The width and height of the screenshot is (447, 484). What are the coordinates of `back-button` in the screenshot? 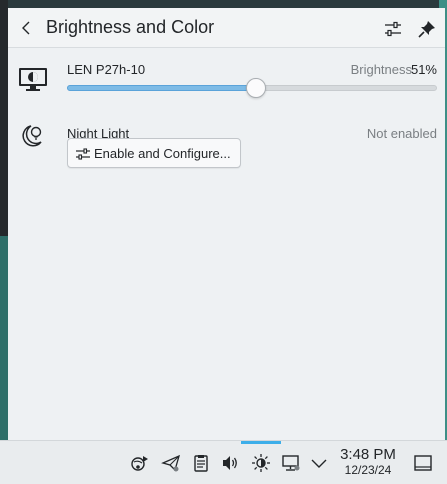 It's located at (27, 28).